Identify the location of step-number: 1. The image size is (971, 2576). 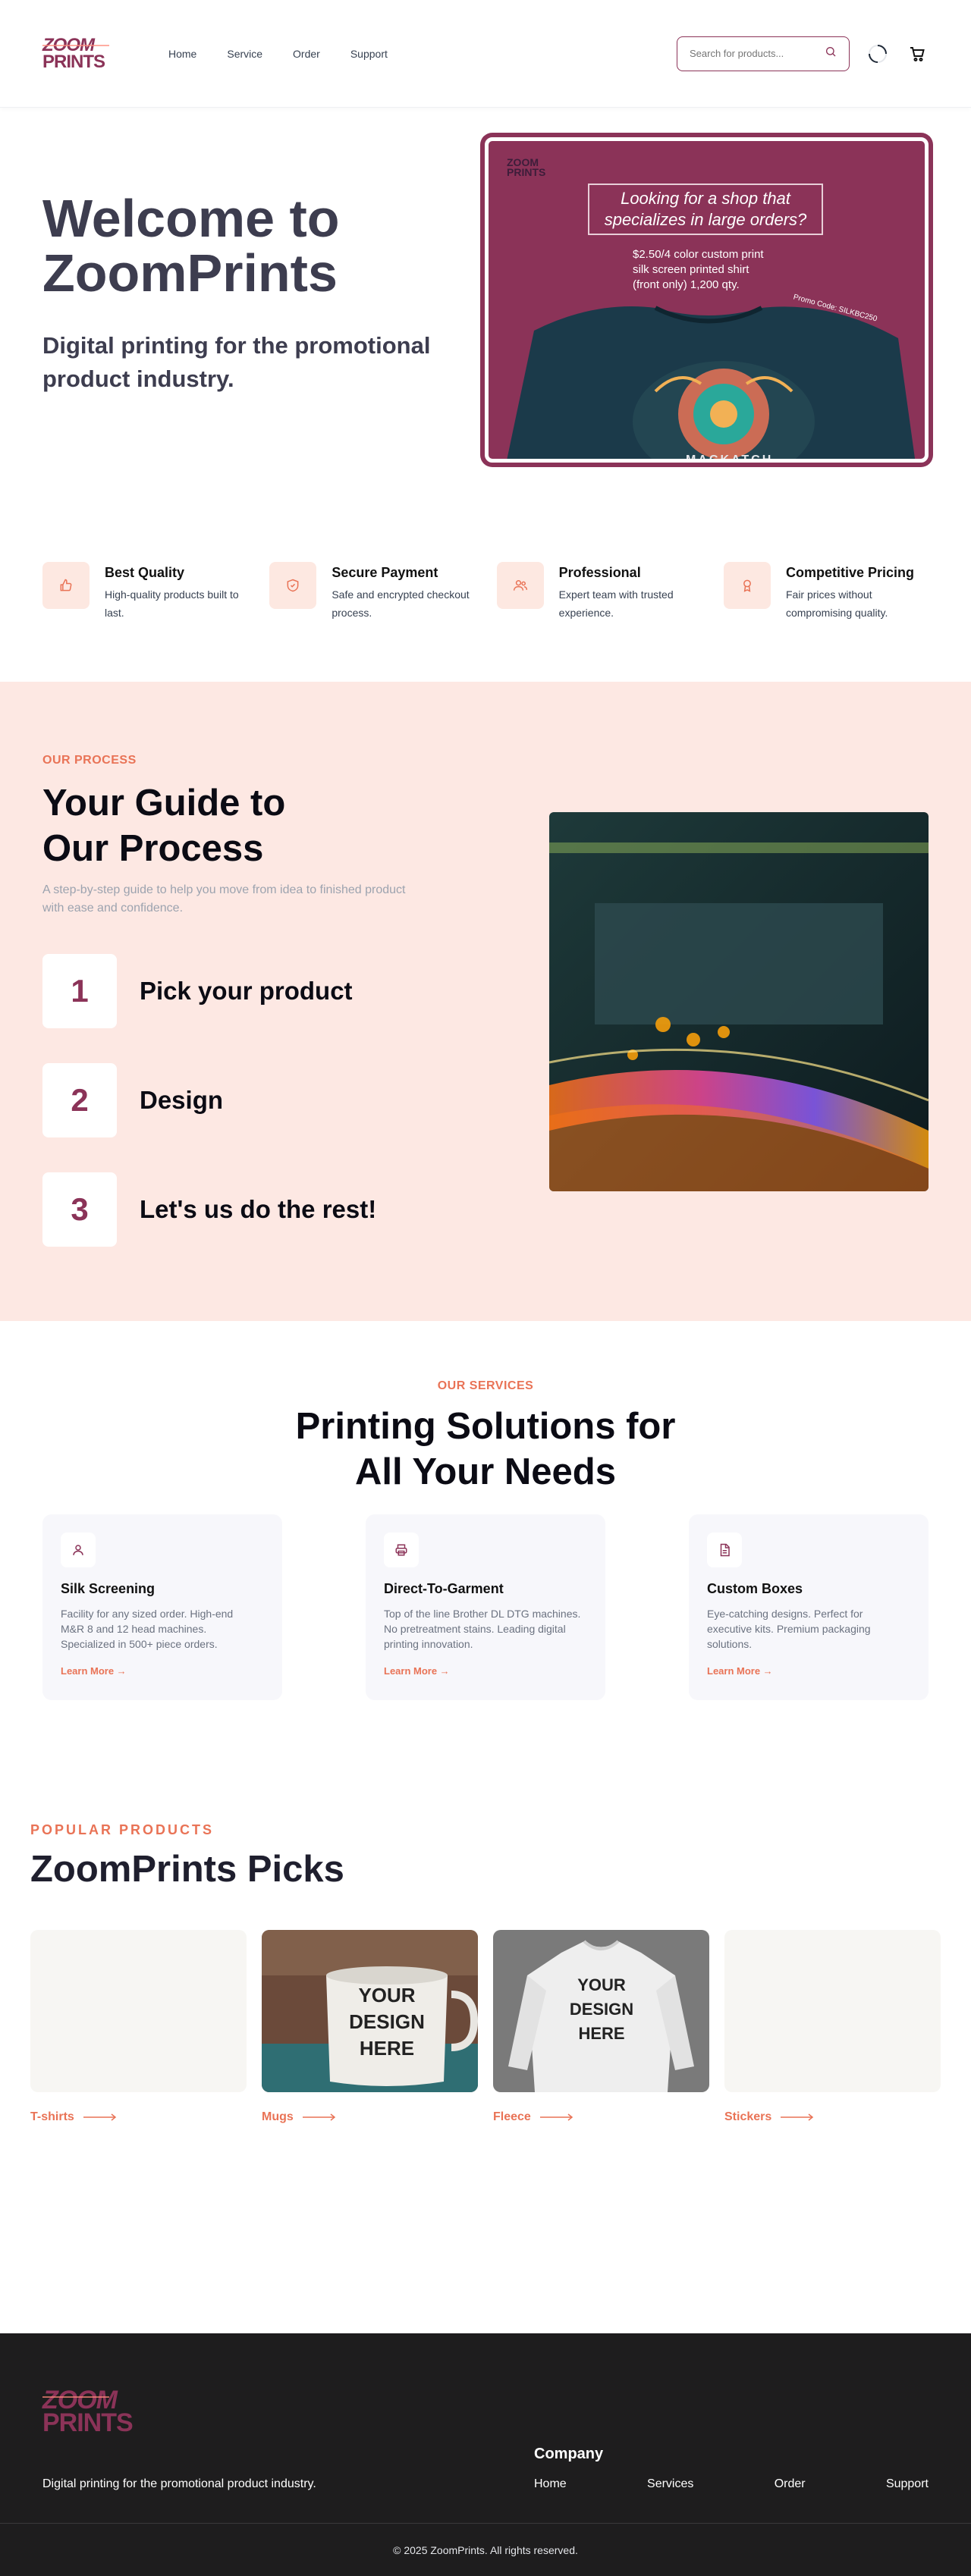
(79, 991).